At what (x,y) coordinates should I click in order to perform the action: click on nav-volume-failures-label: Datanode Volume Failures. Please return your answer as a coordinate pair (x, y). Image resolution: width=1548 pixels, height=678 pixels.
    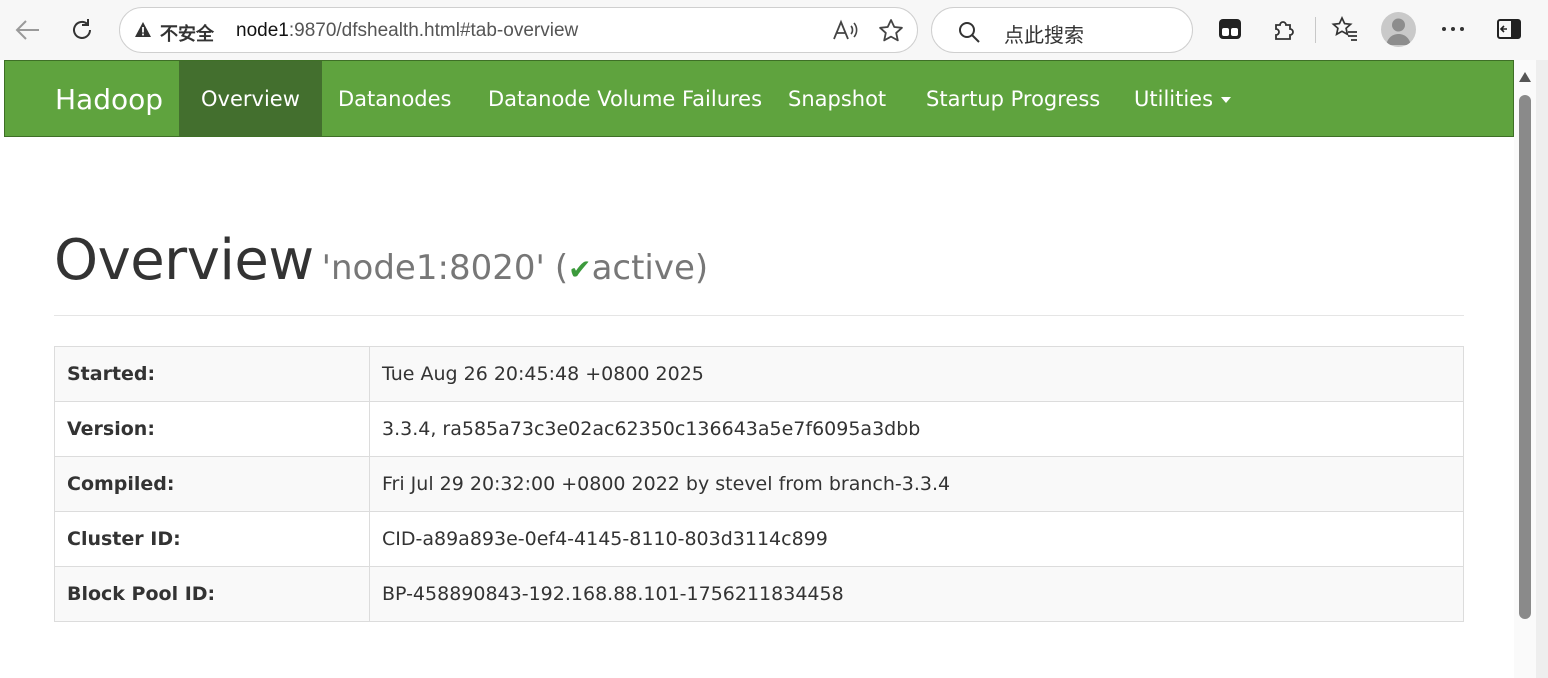
    Looking at the image, I should click on (625, 98).